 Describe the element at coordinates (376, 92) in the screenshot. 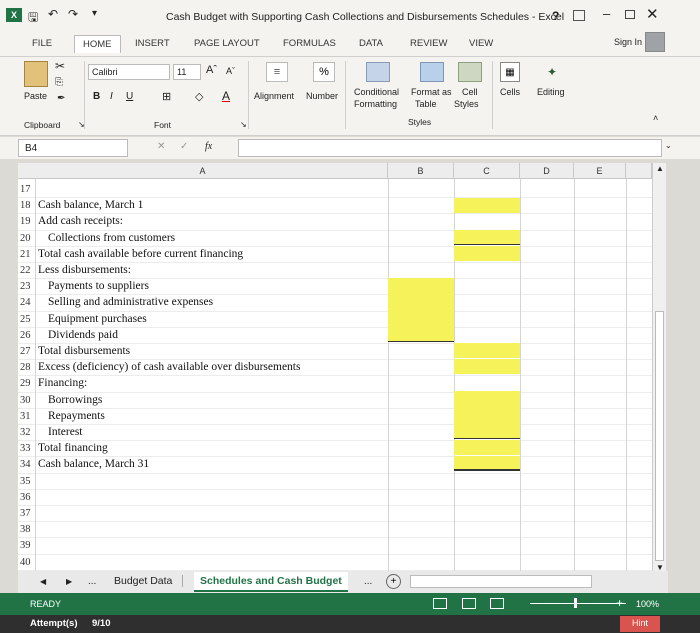

I see `conditional-label: Conditional` at that location.